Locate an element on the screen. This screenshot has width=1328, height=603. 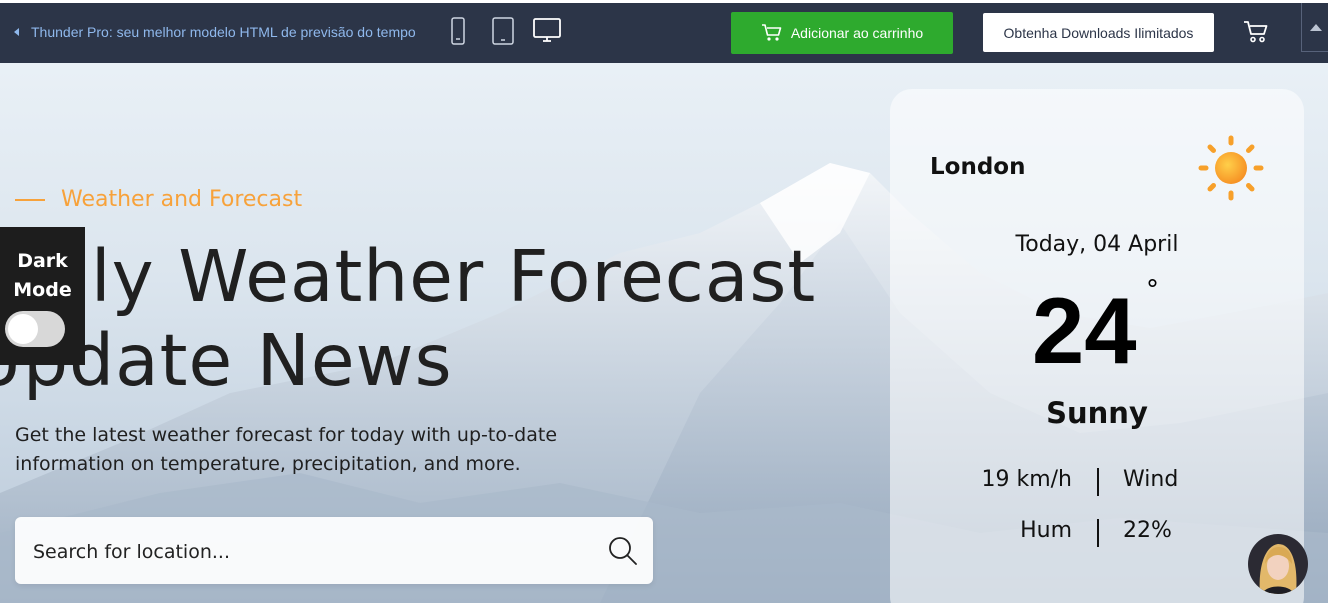
humidity-label: Hum is located at coordinates (1046, 530).